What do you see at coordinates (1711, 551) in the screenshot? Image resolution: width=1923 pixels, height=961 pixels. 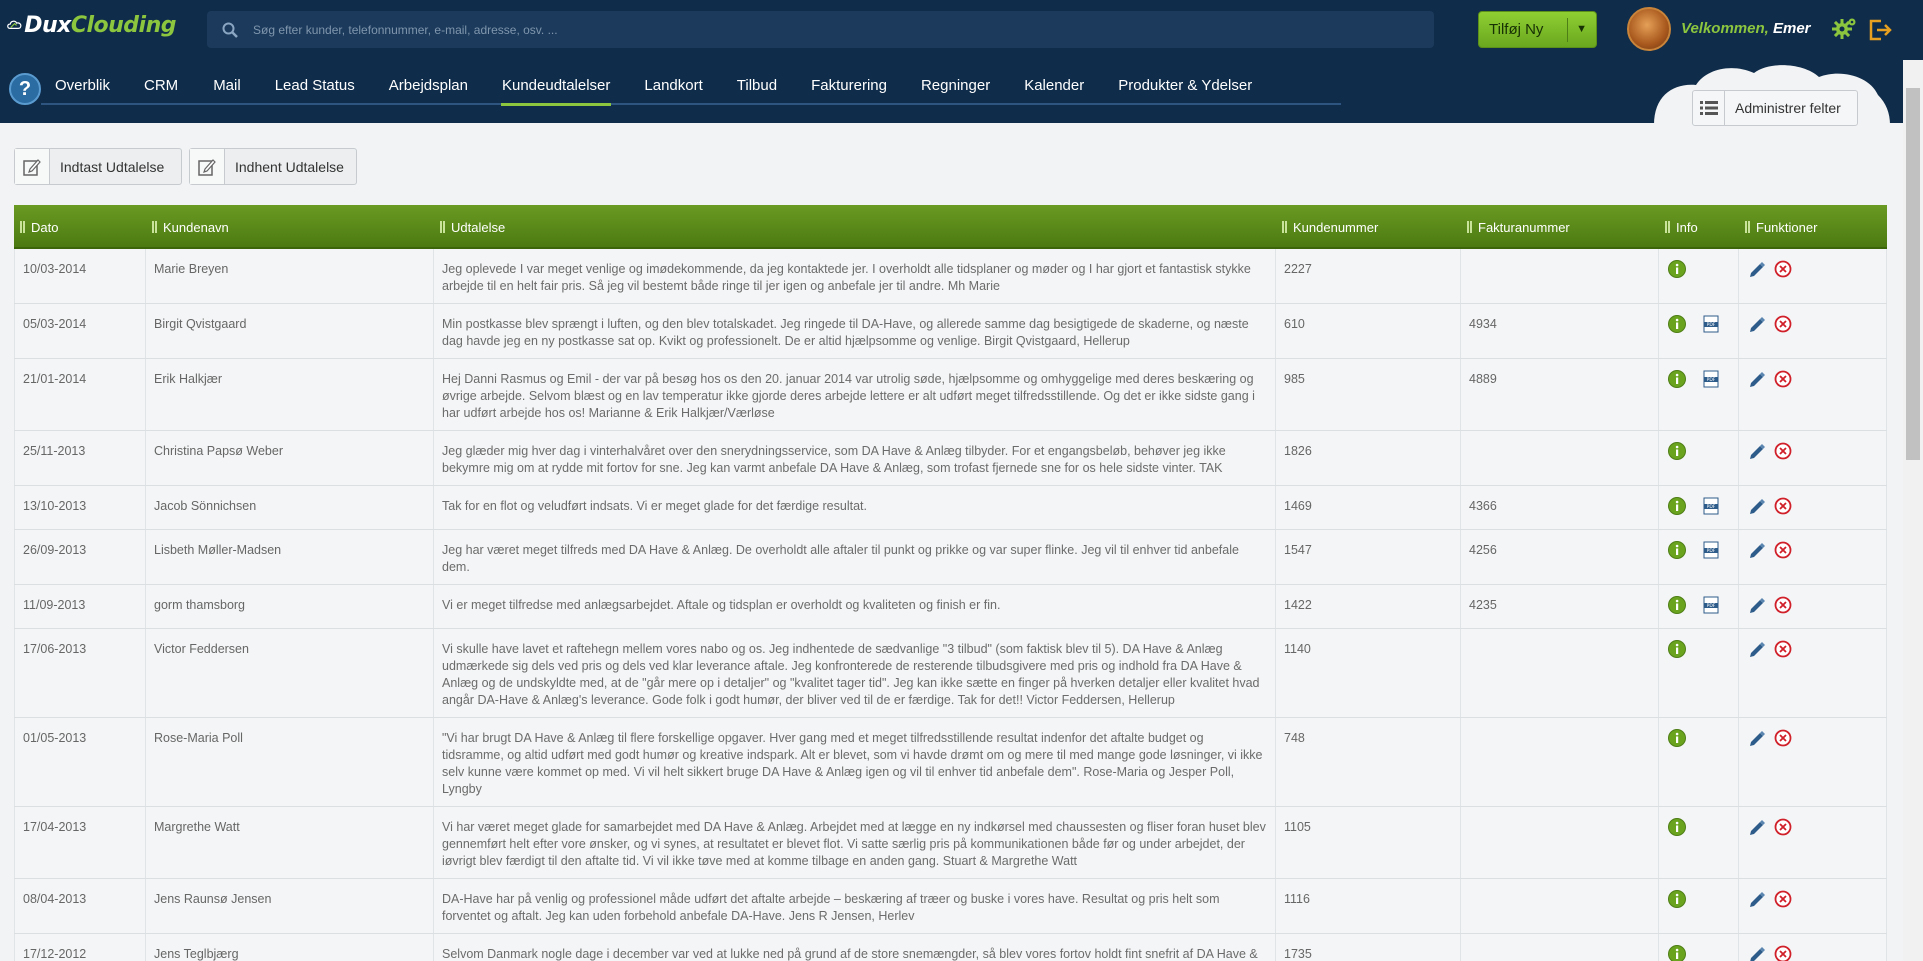 I see `svg-text: PDF` at bounding box center [1711, 551].